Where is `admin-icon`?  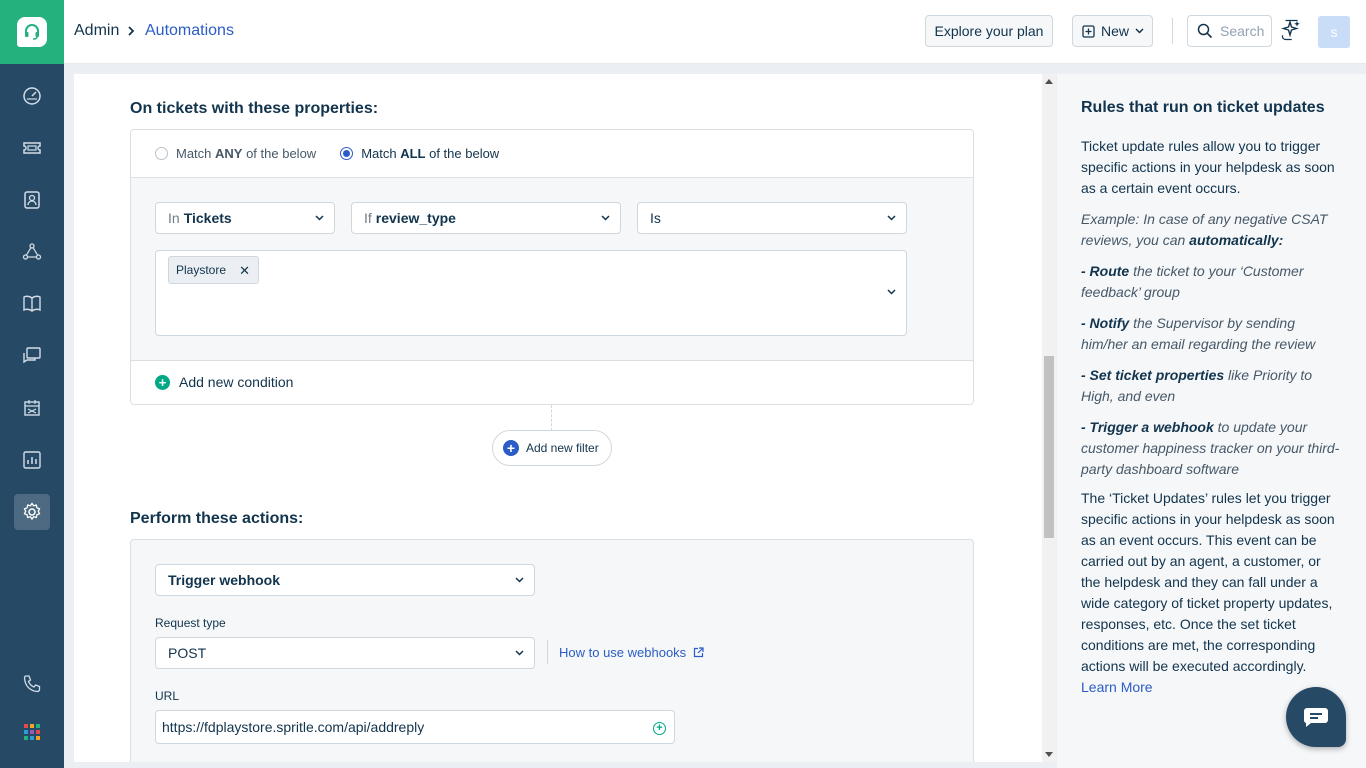 admin-icon is located at coordinates (32, 408).